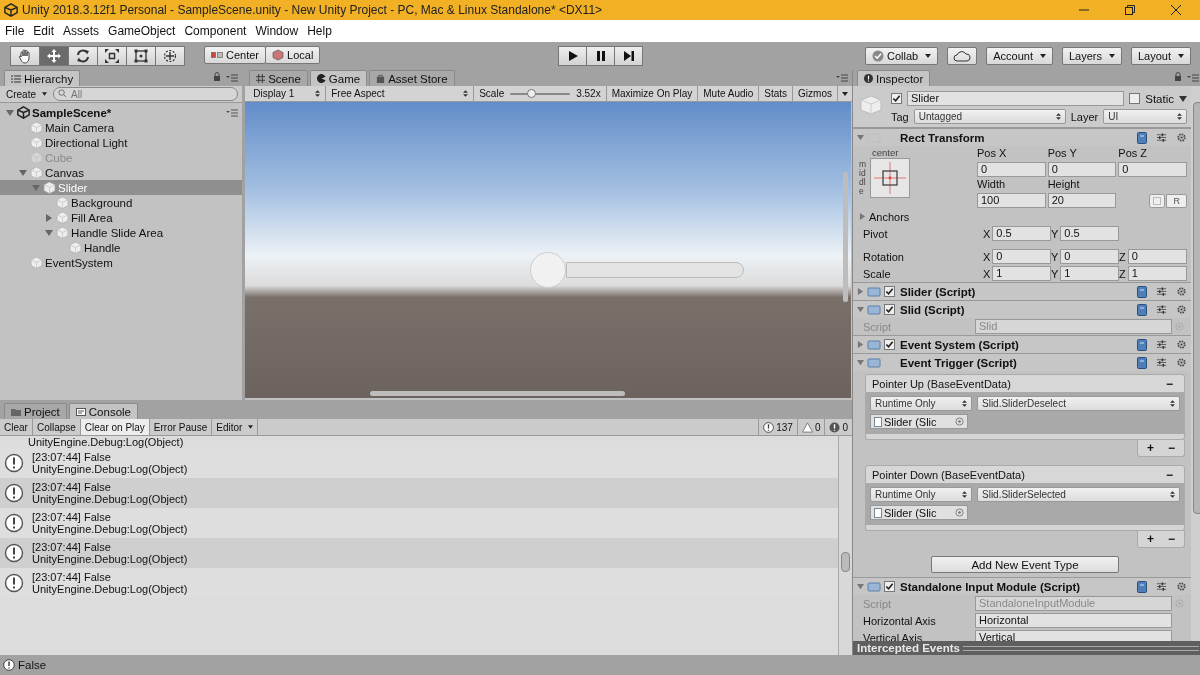  I want to click on tree-row: Fill Area, so click(121, 217).